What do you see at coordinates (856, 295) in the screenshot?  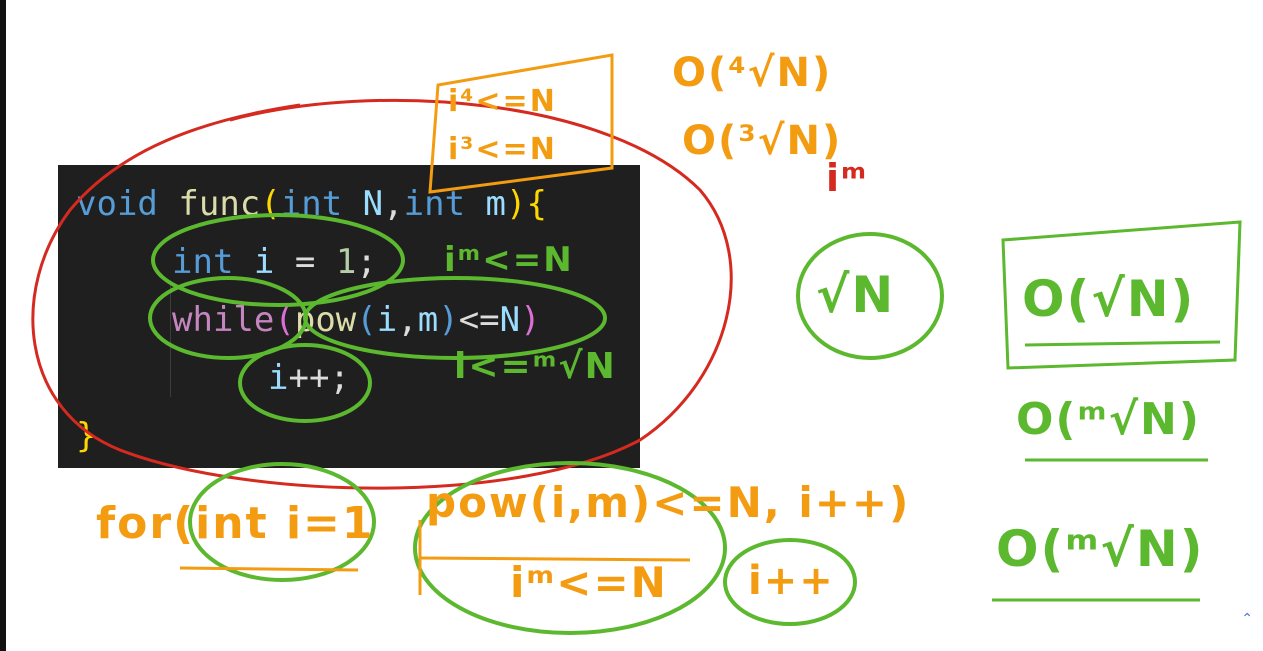 I see `note-sqrtn: √N` at bounding box center [856, 295].